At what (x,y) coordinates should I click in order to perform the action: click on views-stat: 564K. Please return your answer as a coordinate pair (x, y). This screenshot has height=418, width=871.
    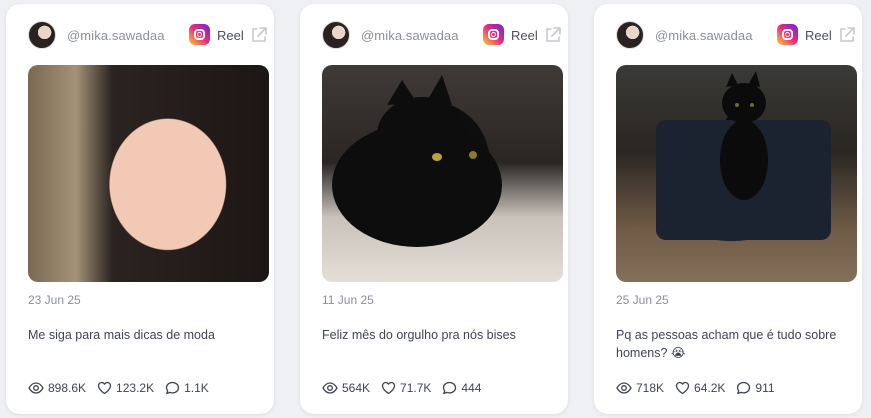
    Looking at the image, I should click on (346, 388).